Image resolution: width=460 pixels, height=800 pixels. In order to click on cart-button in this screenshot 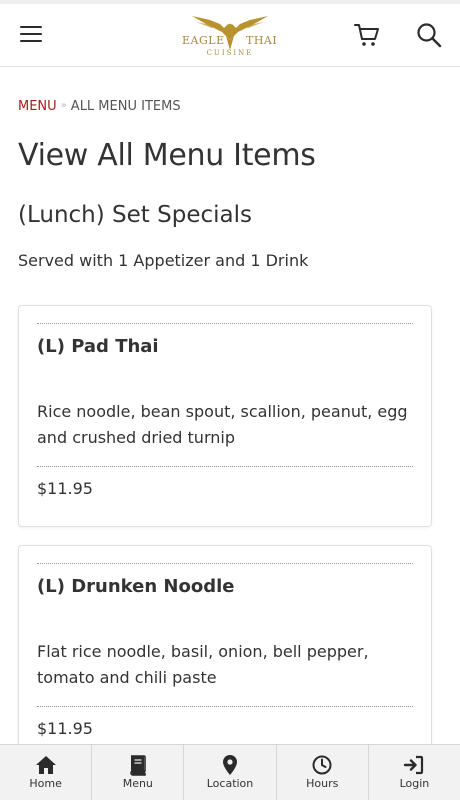, I will do `click(367, 35)`.